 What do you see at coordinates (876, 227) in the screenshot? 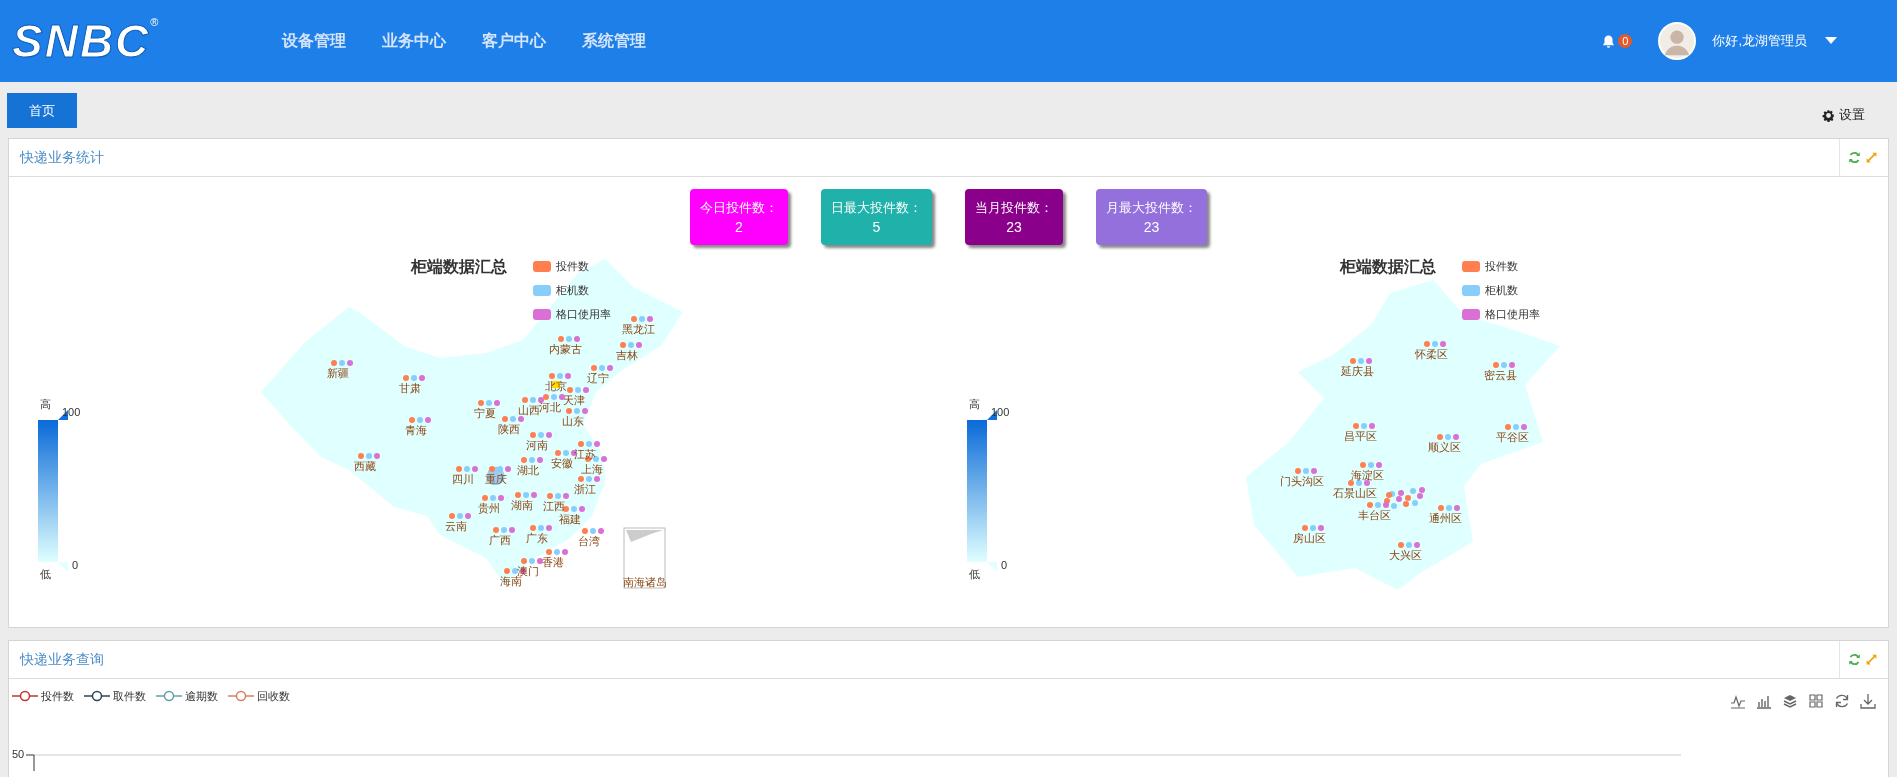
I see `stat-value: 5` at bounding box center [876, 227].